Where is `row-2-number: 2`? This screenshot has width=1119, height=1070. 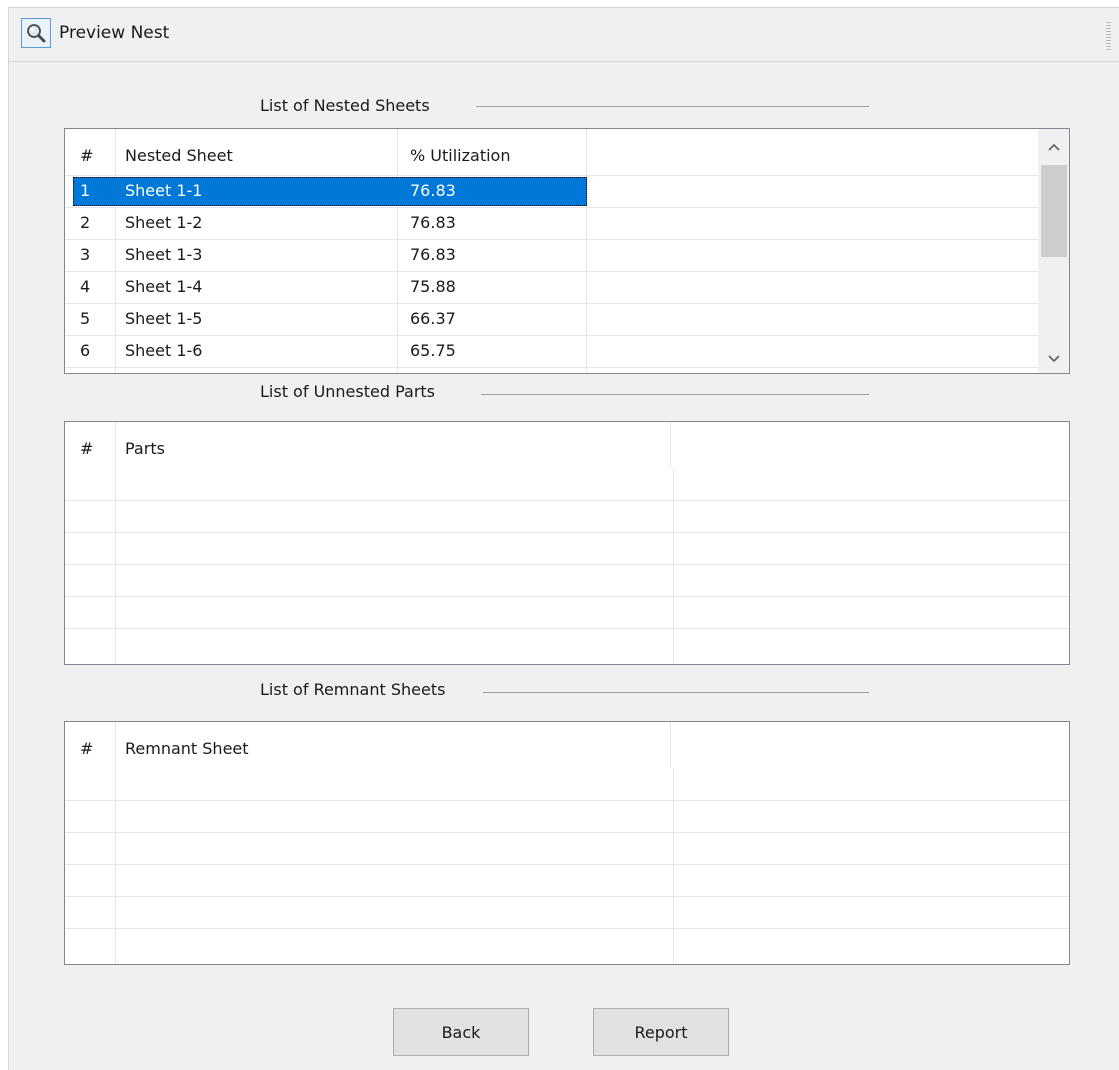
row-2-number: 2 is located at coordinates (85, 222).